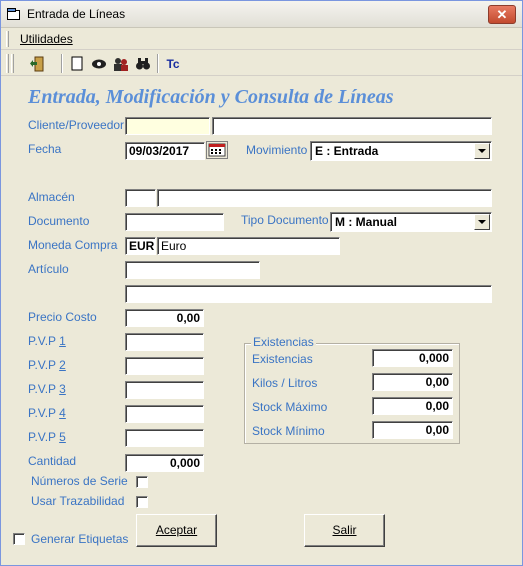  Describe the element at coordinates (13, 14) in the screenshot. I see `window-icon` at that location.